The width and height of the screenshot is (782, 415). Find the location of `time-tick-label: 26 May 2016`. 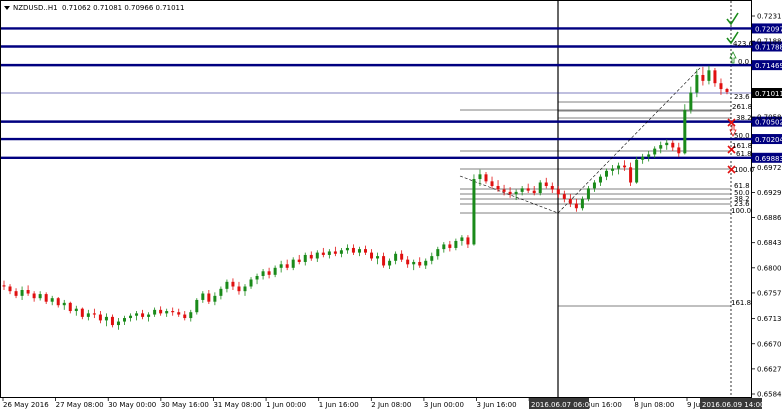

time-tick-label: 26 May 2016 is located at coordinates (26, 405).